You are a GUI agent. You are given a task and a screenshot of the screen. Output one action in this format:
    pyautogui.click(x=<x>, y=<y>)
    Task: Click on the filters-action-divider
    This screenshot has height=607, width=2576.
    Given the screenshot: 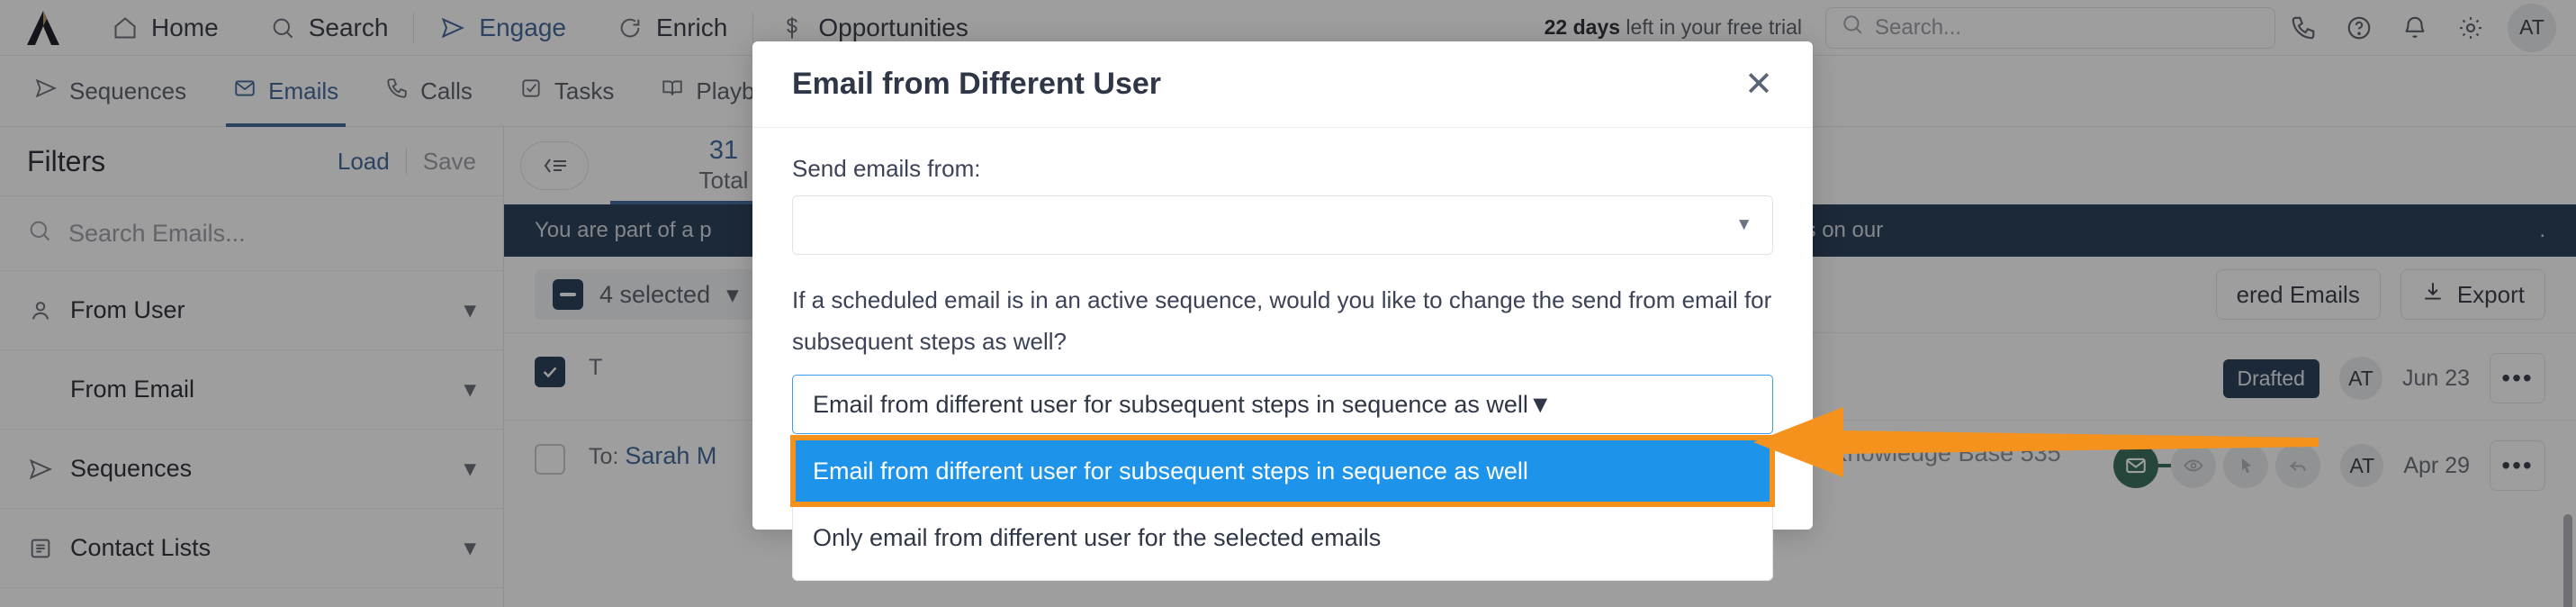 What is the action you would take?
    pyautogui.click(x=406, y=161)
    